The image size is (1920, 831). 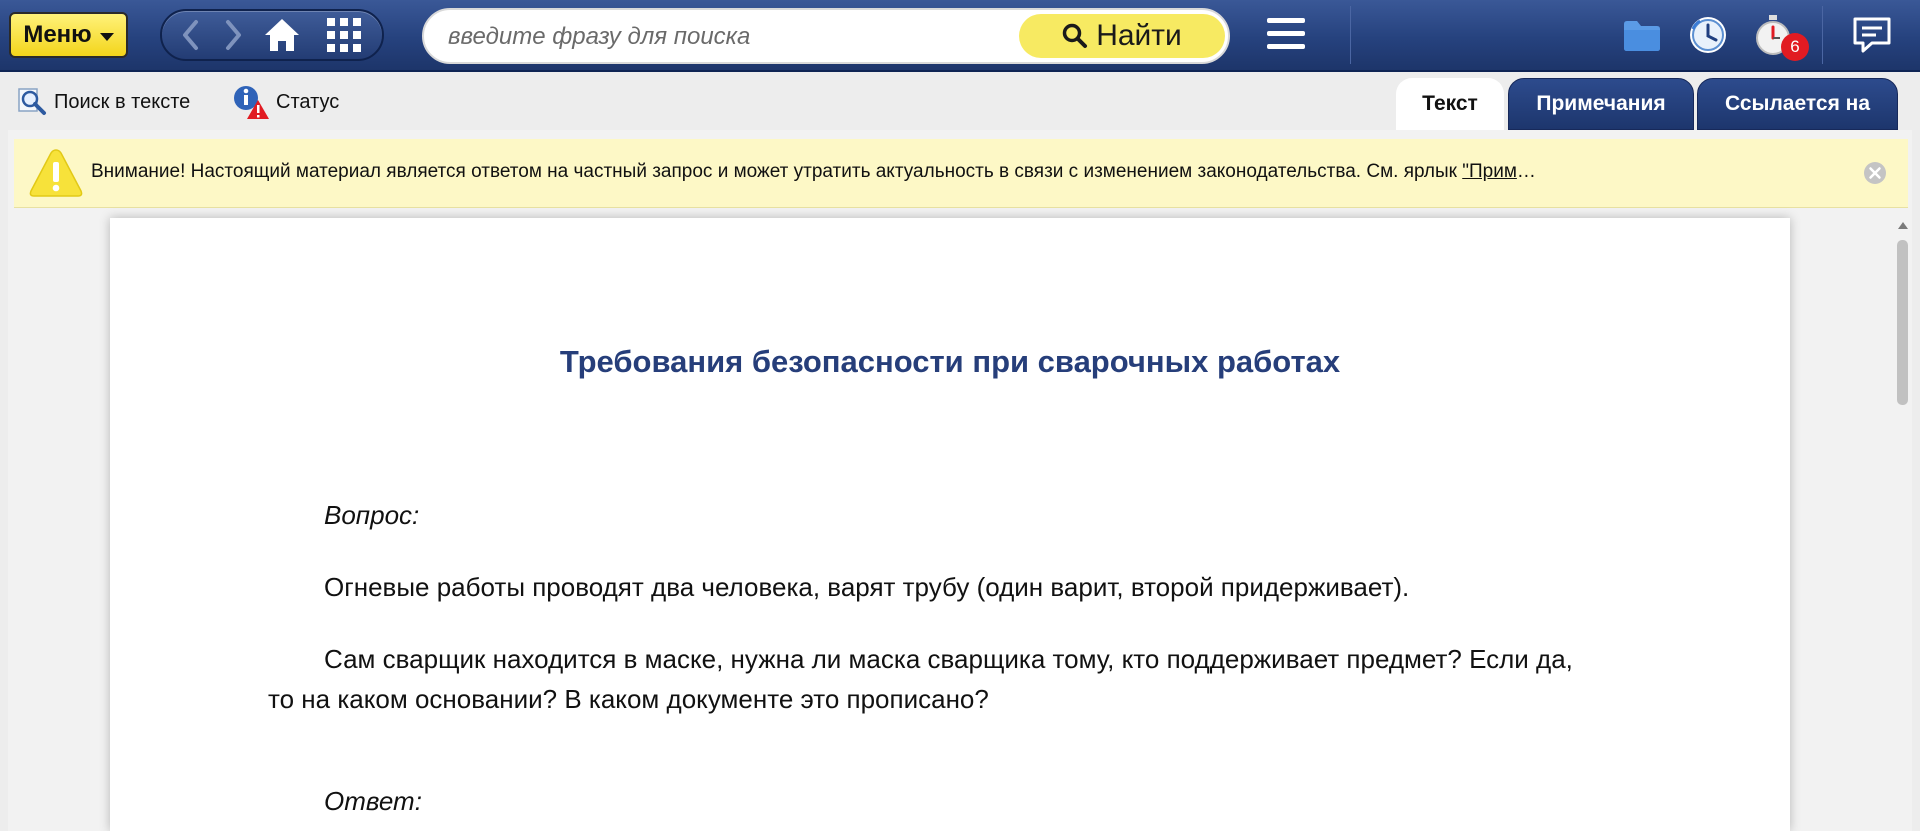 What do you see at coordinates (1139, 35) in the screenshot?
I see `find-button-label: Найти` at bounding box center [1139, 35].